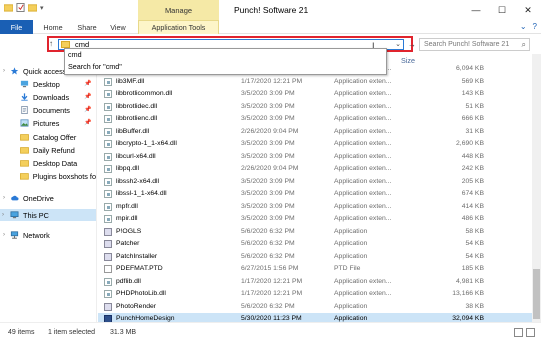  I want to click on nav-daily-refund: Daily Refund, so click(47, 150).